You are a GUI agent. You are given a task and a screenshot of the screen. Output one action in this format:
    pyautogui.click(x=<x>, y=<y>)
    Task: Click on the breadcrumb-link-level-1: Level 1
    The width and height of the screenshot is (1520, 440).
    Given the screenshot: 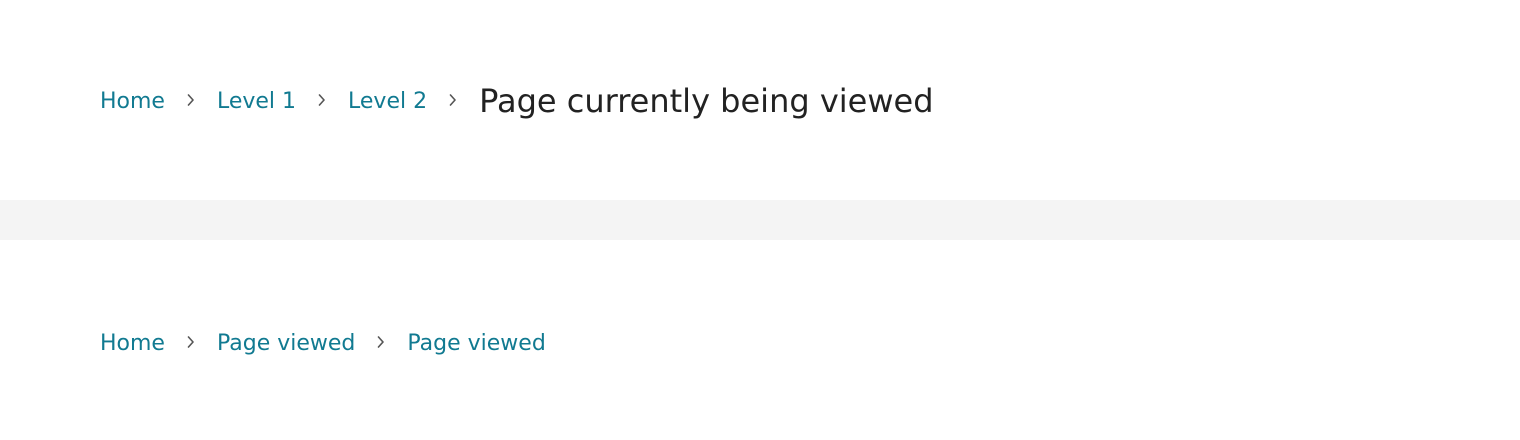 What is the action you would take?
    pyautogui.click(x=256, y=102)
    